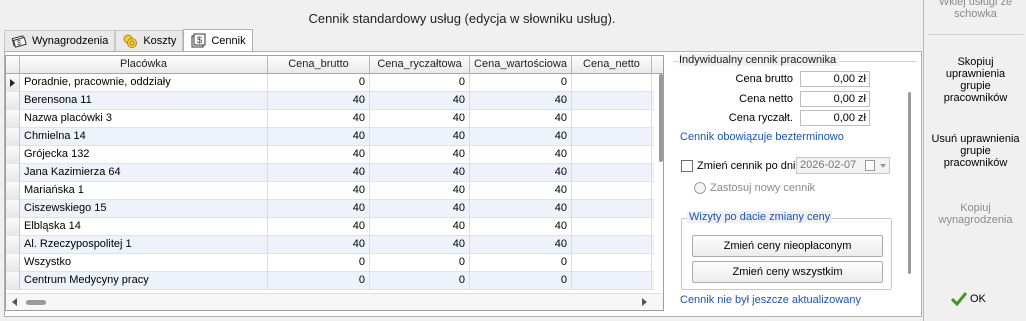 The image size is (1026, 321). What do you see at coordinates (334, 301) in the screenshot?
I see `grid-horizontal-scrollbar` at bounding box center [334, 301].